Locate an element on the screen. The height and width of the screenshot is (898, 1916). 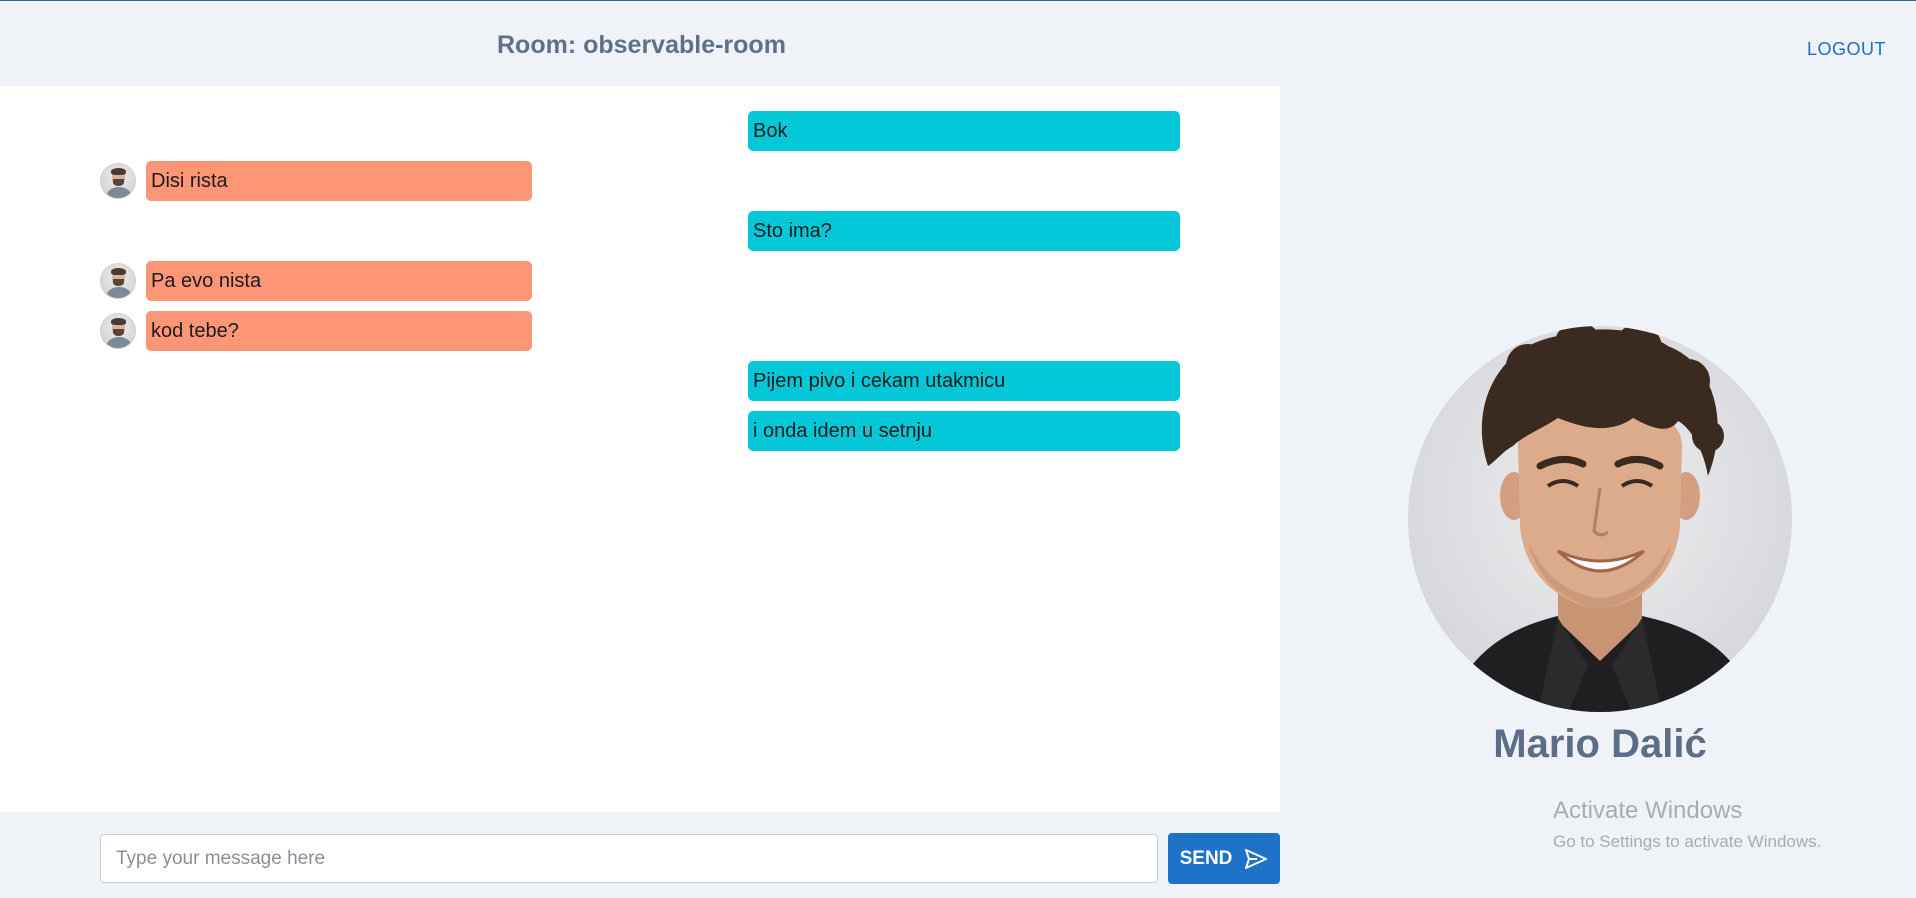
profile-photo is located at coordinates (1600, 519).